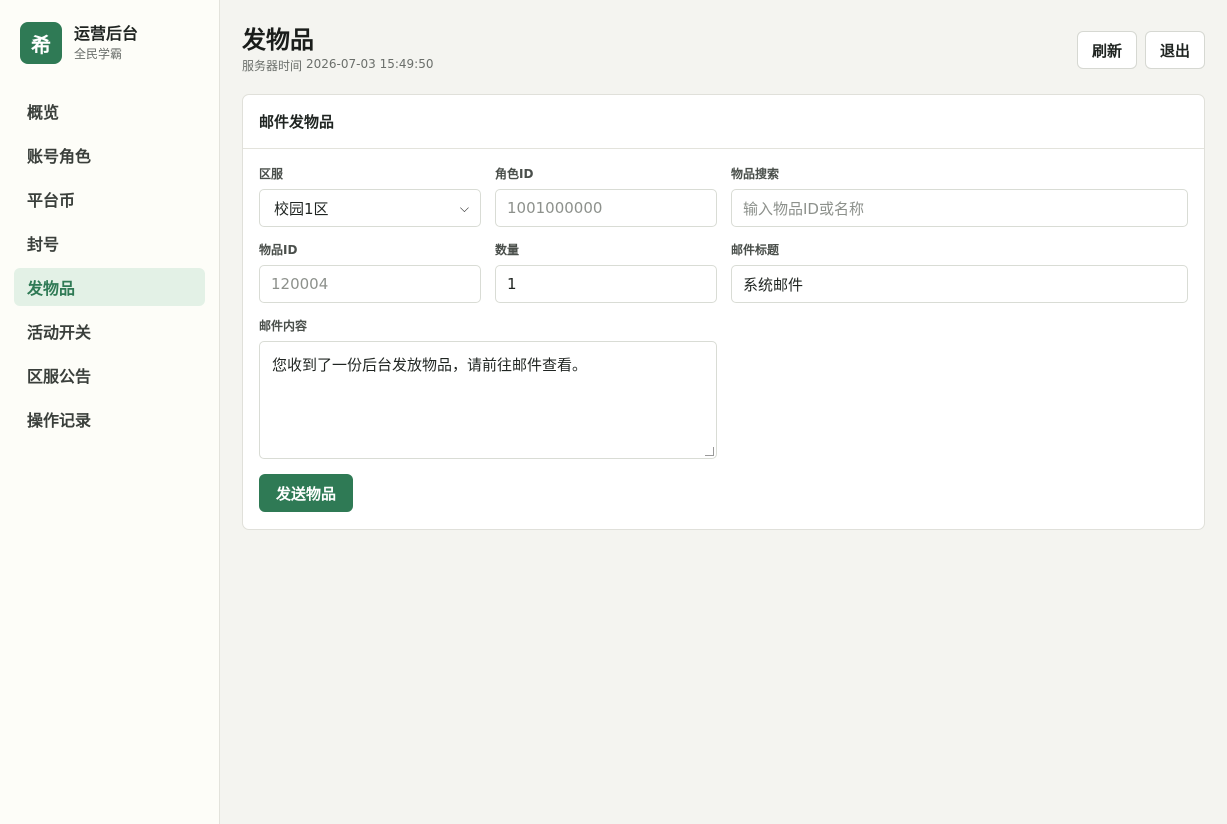 This screenshot has height=824, width=1227. Describe the element at coordinates (278, 250) in the screenshot. I see `item-id-label: 物品ID` at that location.